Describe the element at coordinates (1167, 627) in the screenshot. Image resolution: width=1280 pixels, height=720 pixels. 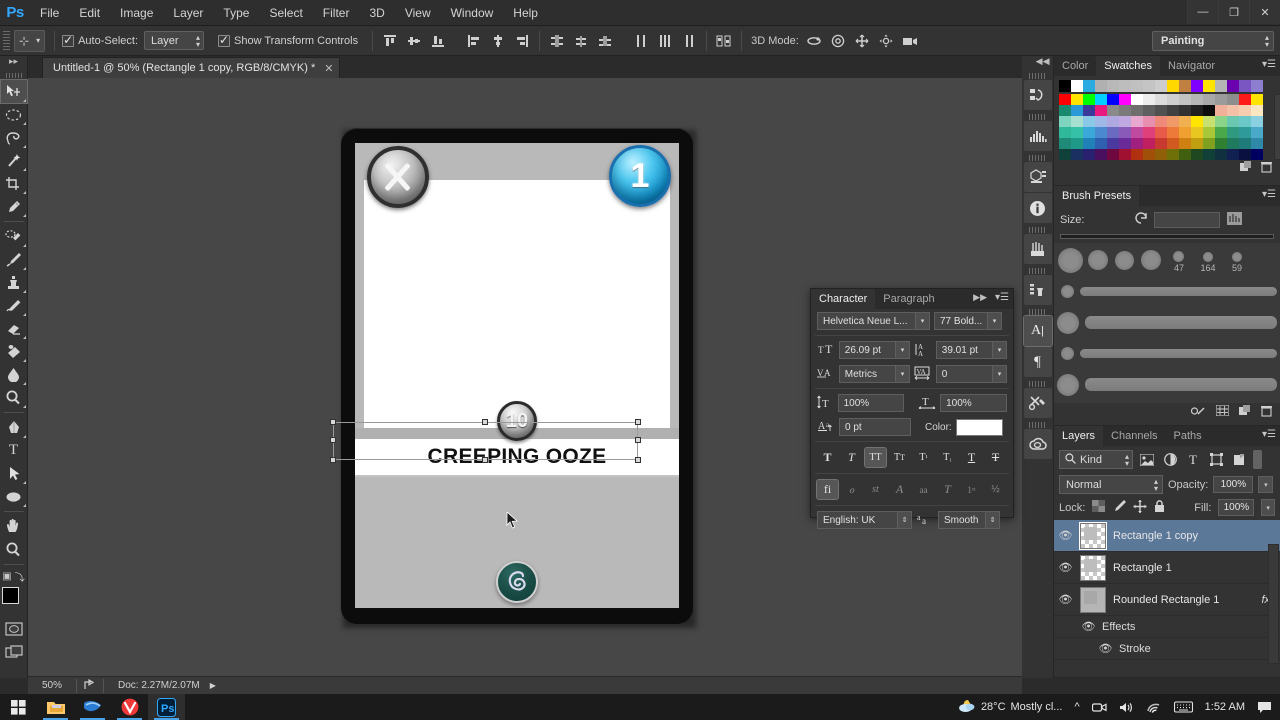
I see `layer-effects-row: 👁 Effects` at that location.